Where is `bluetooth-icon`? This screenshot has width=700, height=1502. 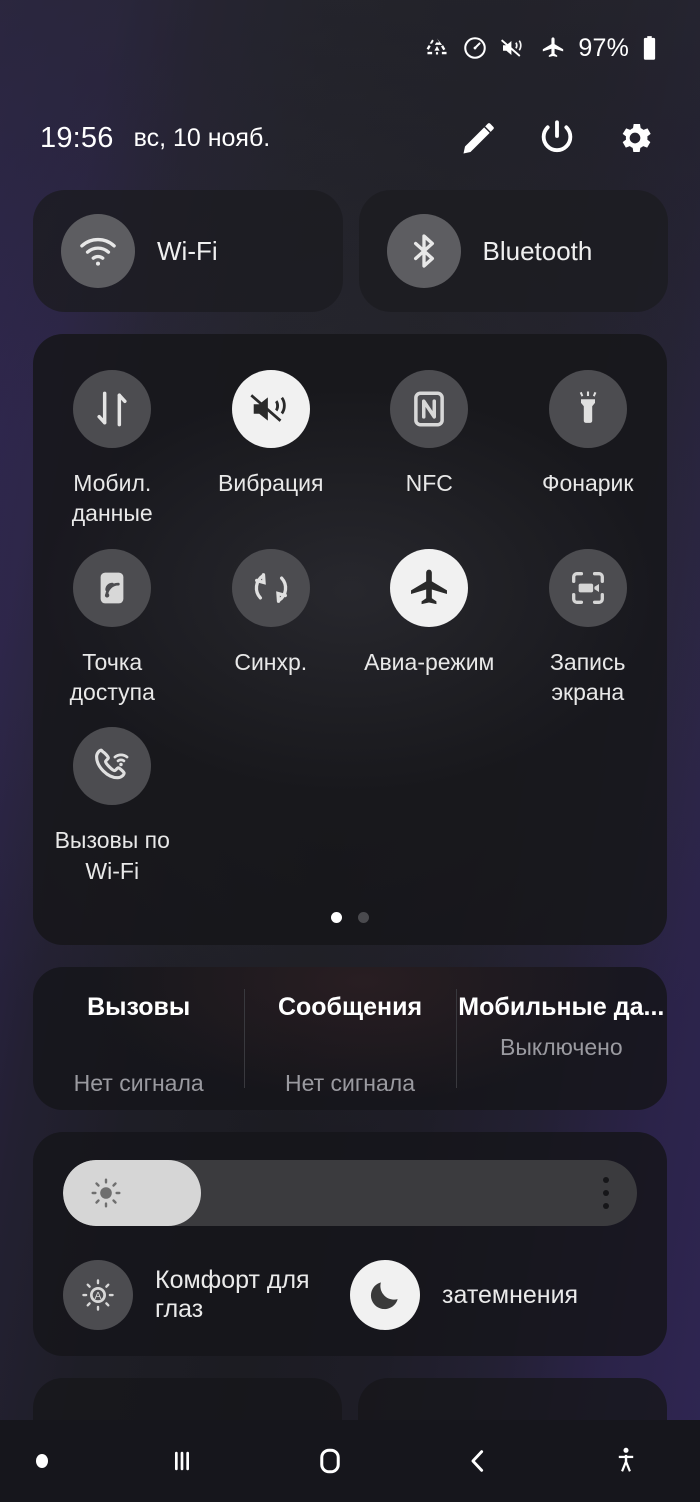 bluetooth-icon is located at coordinates (423, 251).